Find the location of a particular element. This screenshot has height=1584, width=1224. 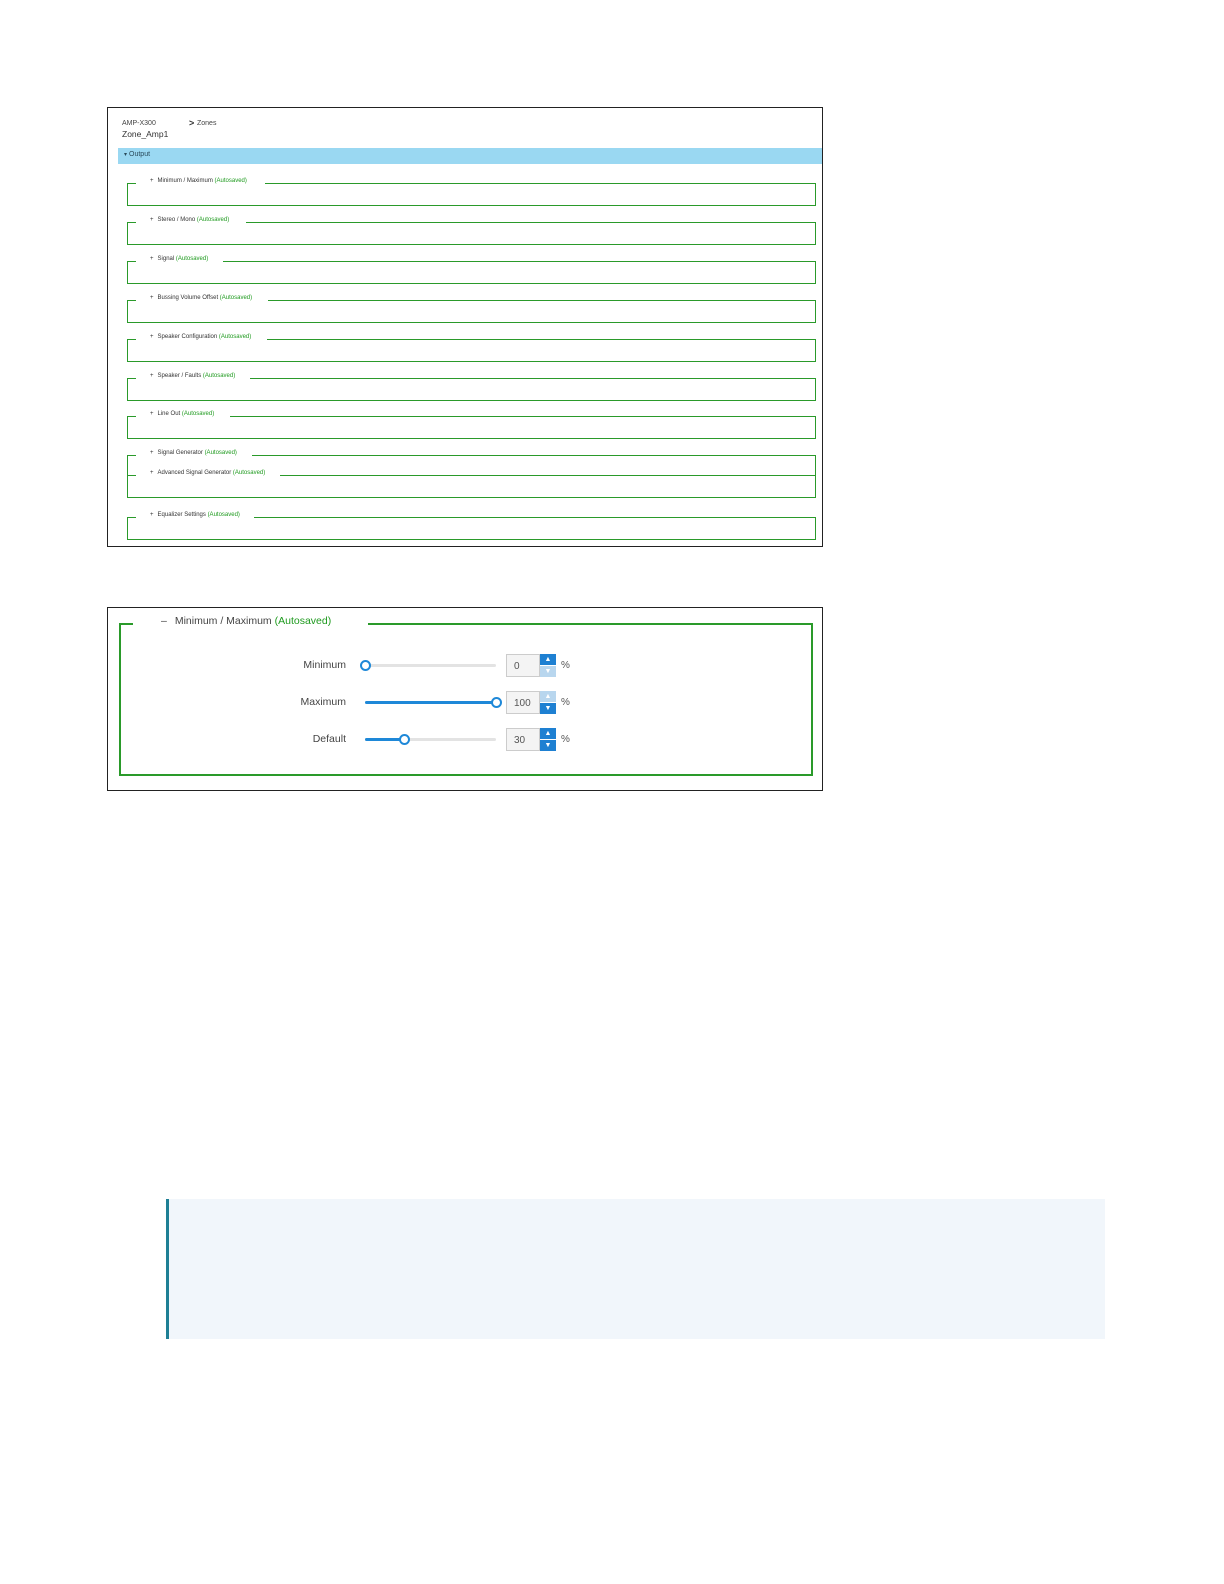

section-toggle-speaker-configuration: + Speaker Configuration (Autosaved) is located at coordinates (200, 337).